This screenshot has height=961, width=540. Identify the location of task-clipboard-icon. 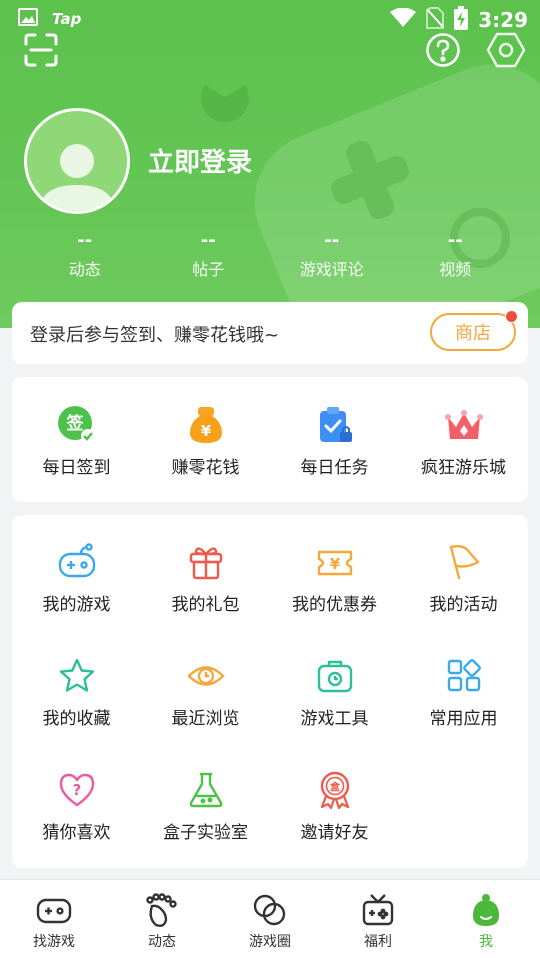
(335, 425).